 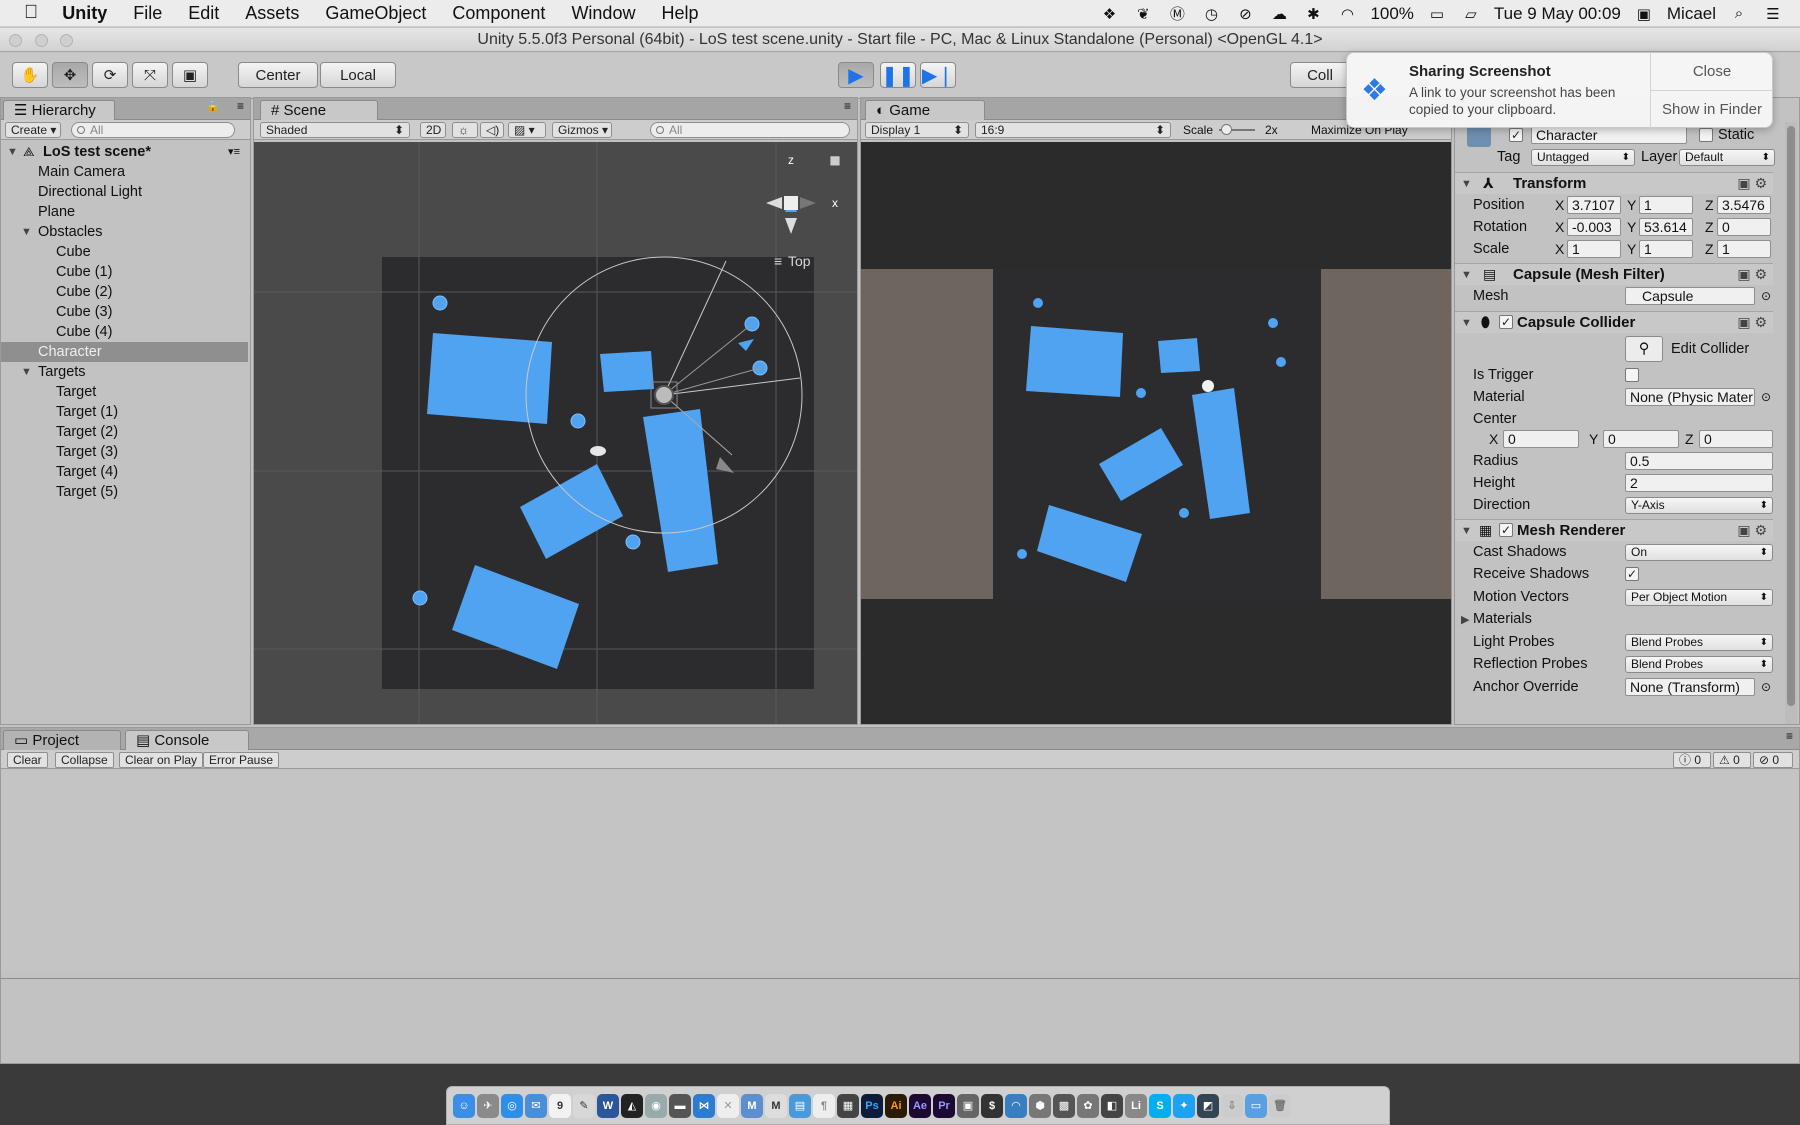 What do you see at coordinates (664, 395) in the screenshot?
I see `character-capsule` at bounding box center [664, 395].